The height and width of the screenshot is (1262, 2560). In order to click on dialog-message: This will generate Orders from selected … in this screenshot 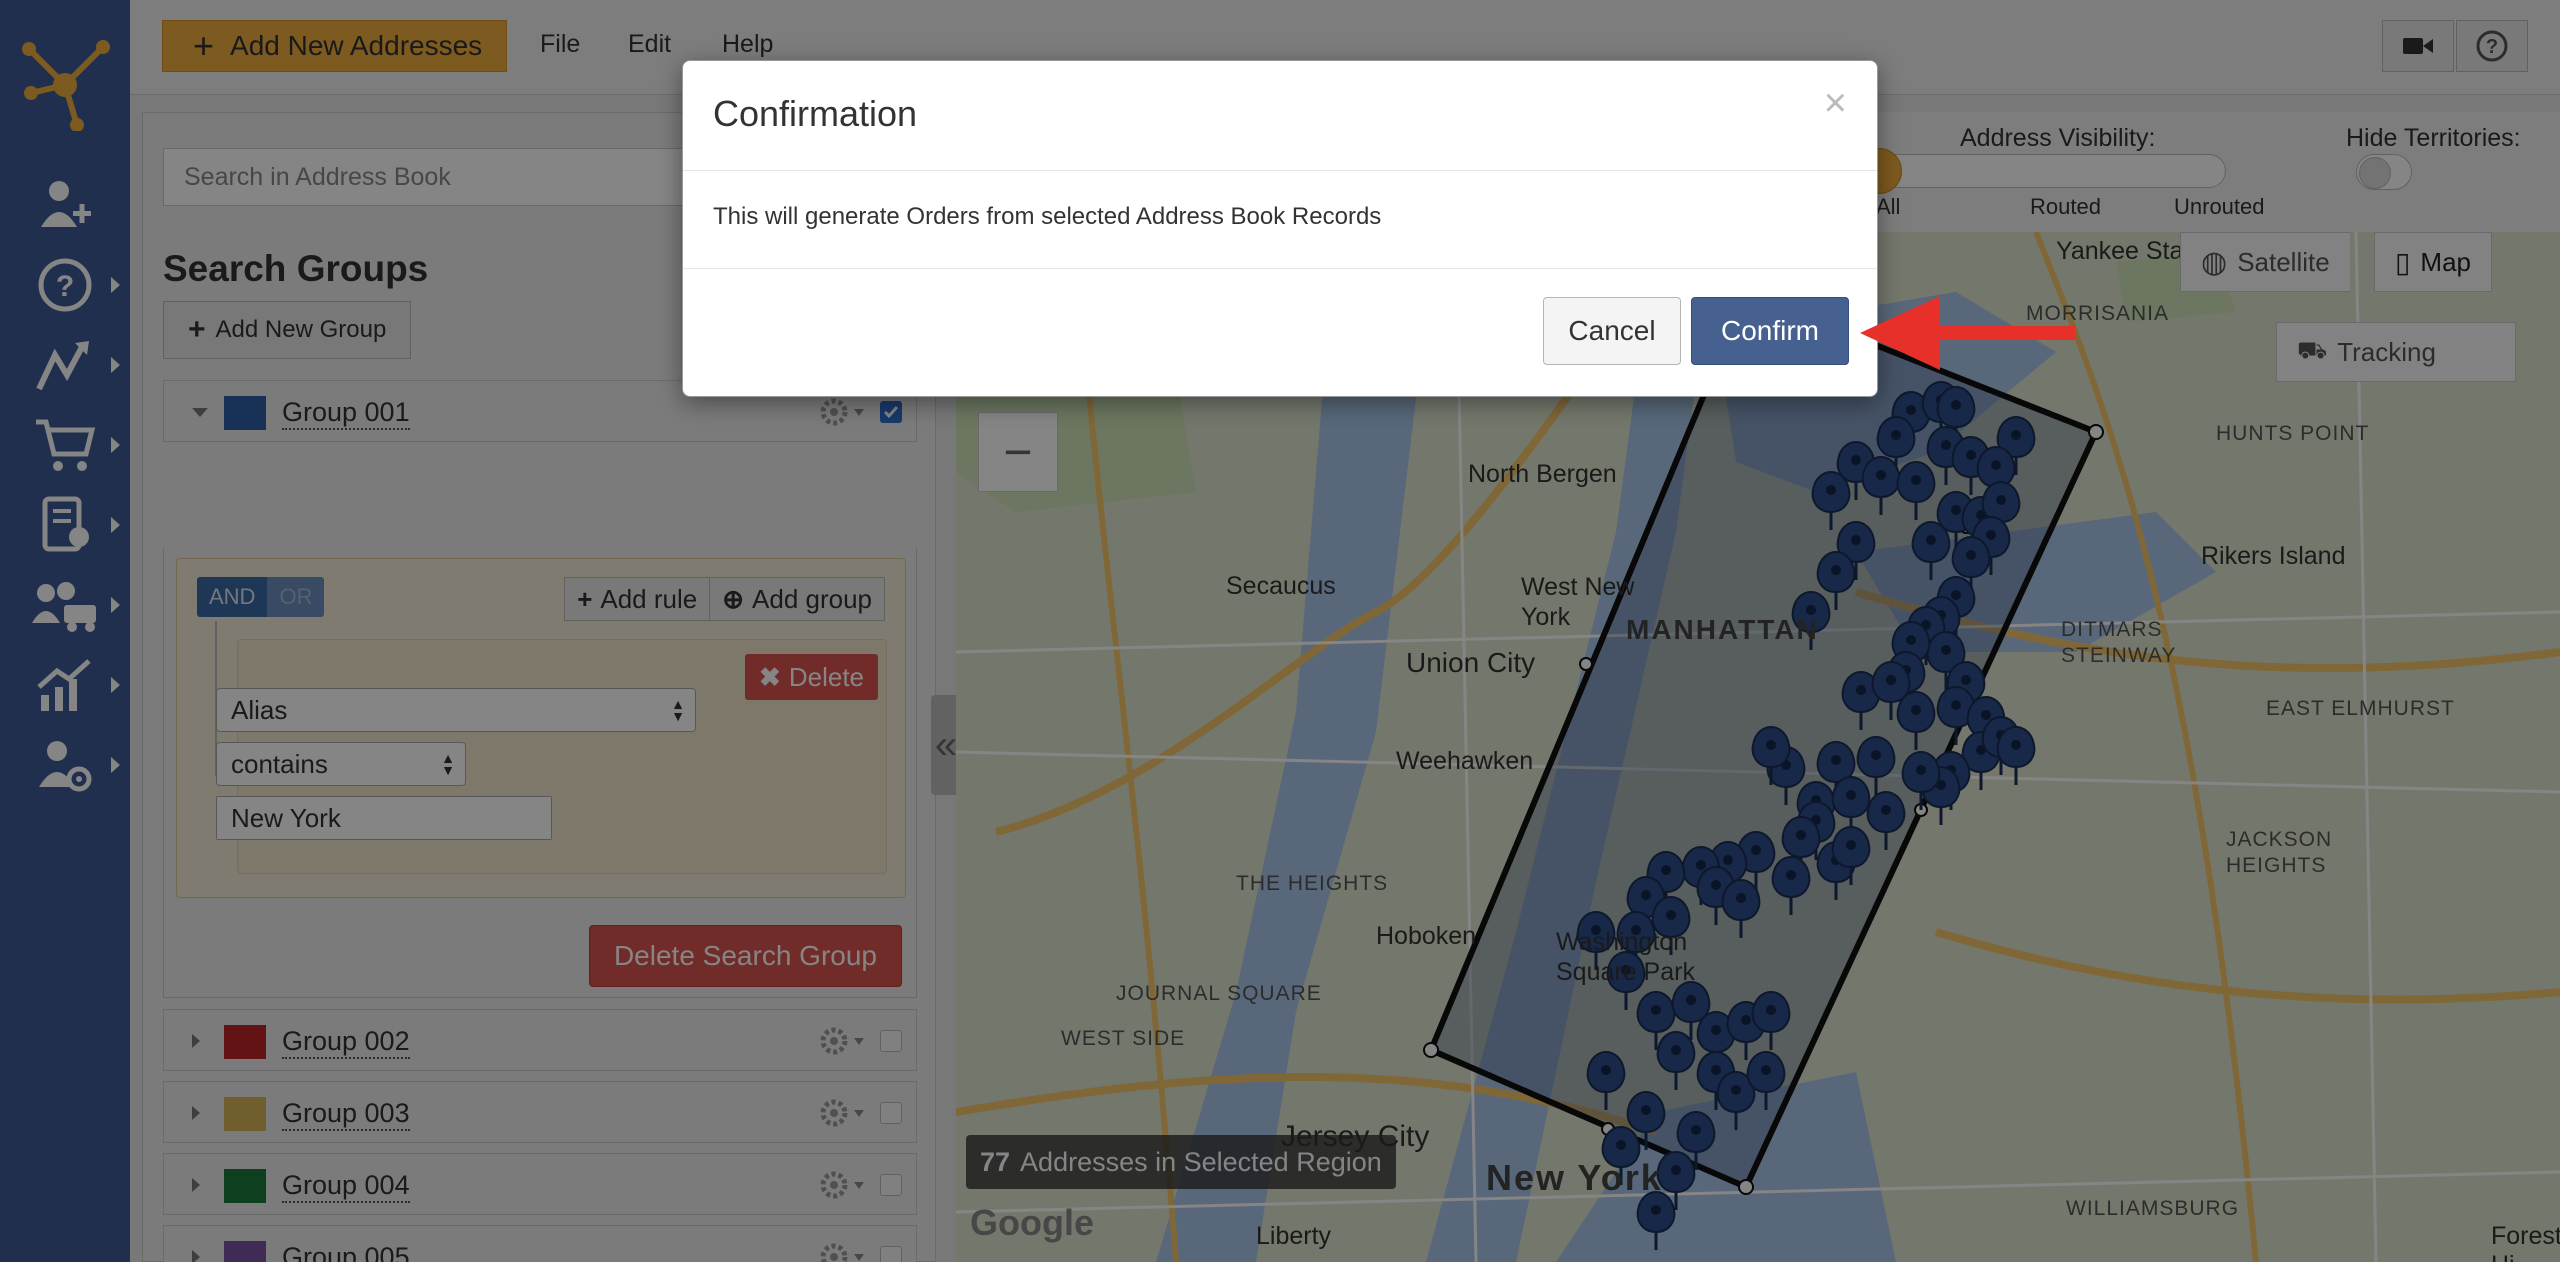, I will do `click(1047, 216)`.